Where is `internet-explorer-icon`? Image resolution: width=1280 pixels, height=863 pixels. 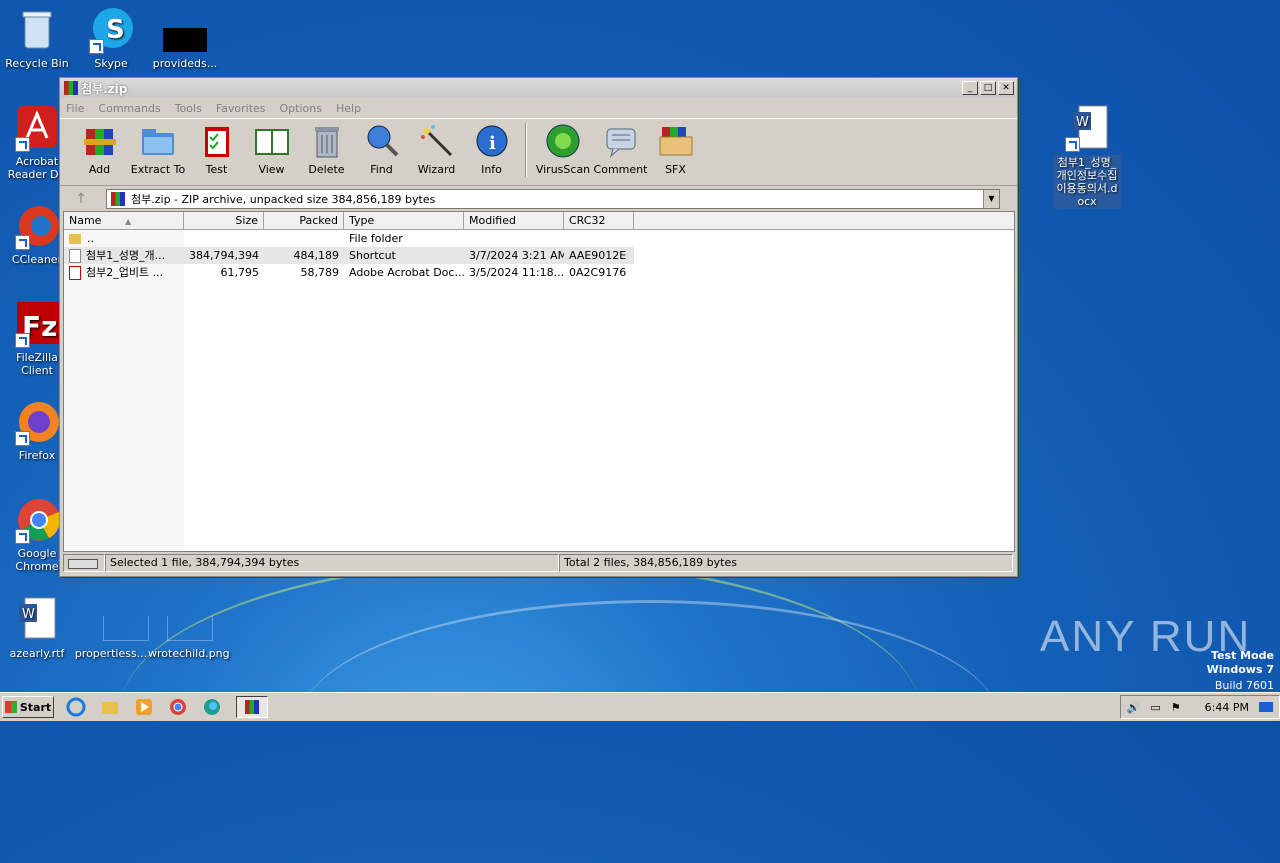 internet-explorer-icon is located at coordinates (77, 707).